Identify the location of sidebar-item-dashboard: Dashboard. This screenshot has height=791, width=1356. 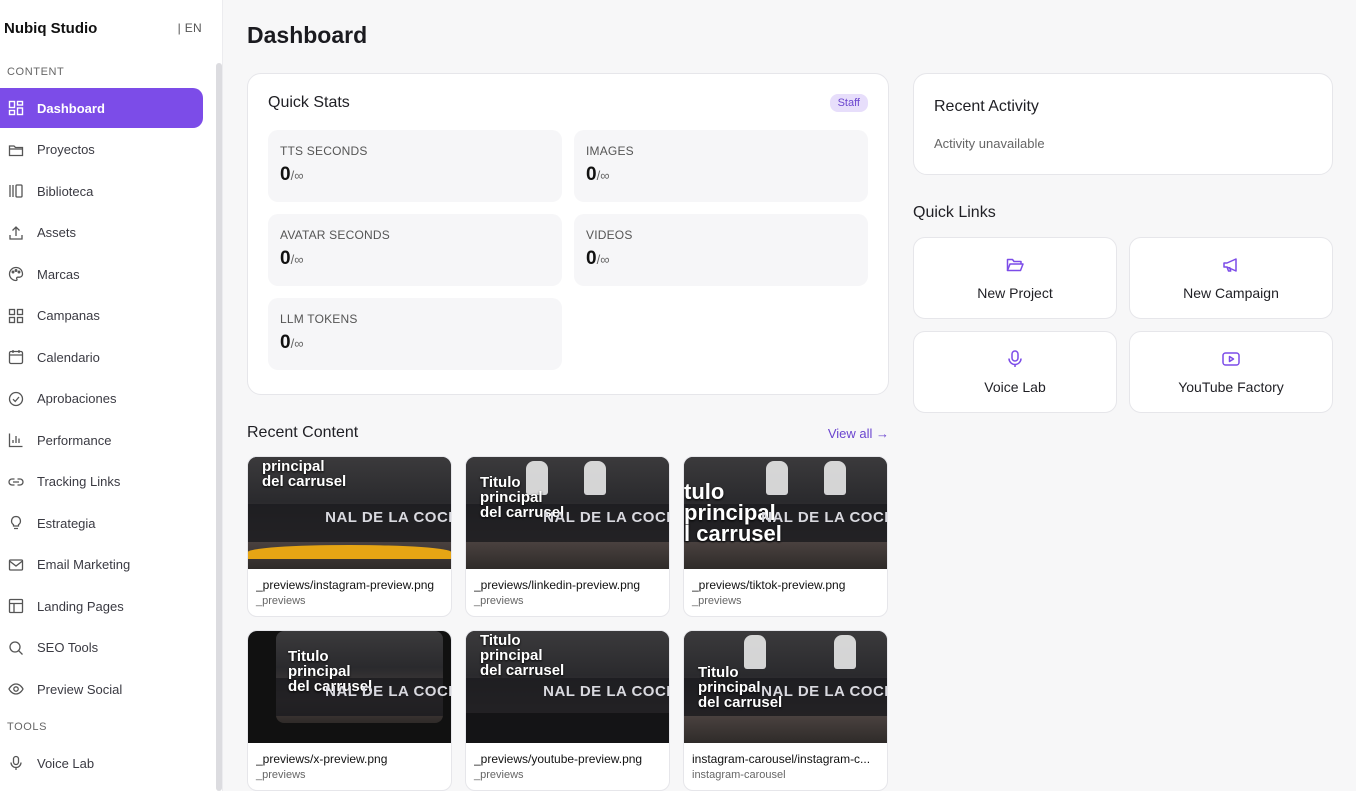
(101, 108).